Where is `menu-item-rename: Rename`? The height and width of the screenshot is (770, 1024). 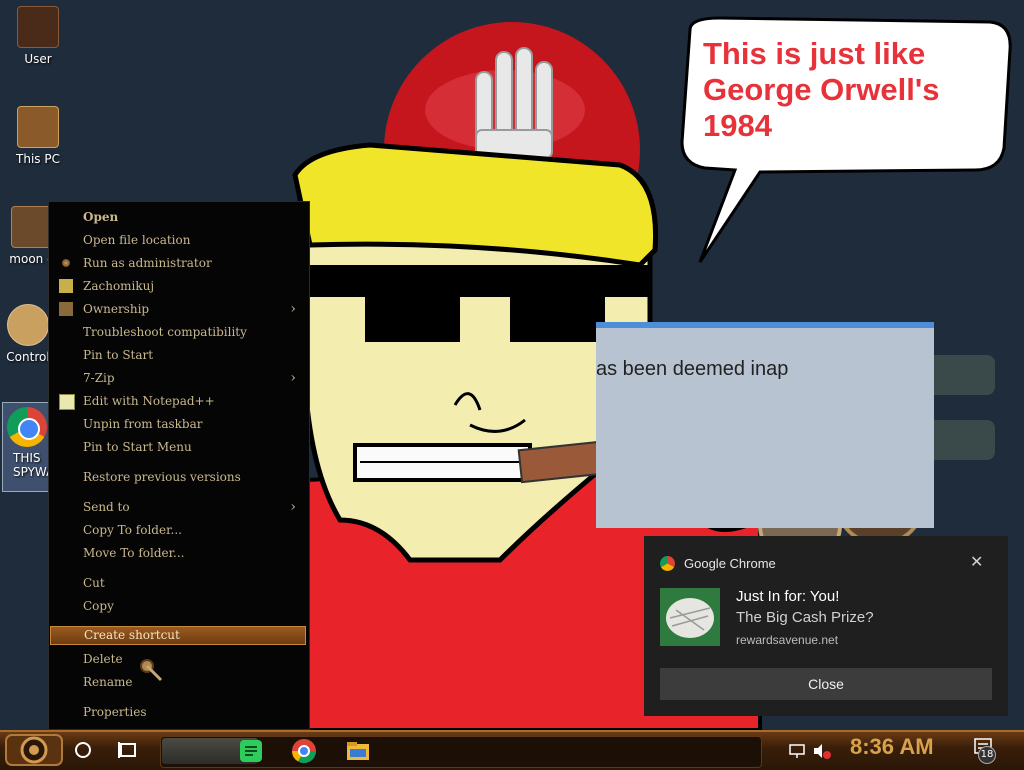 menu-item-rename: Rename is located at coordinates (178, 682).